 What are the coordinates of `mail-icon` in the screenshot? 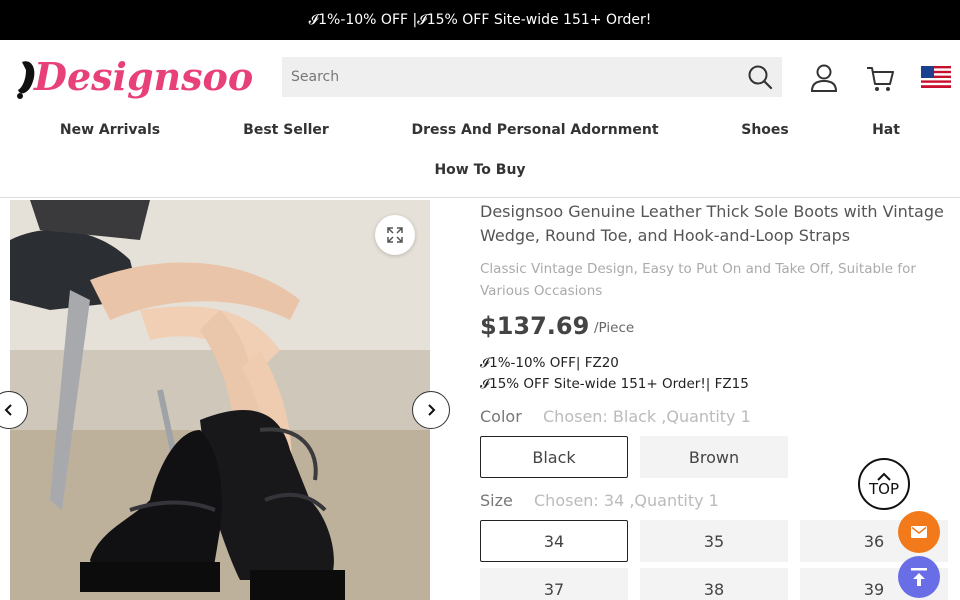 It's located at (919, 532).